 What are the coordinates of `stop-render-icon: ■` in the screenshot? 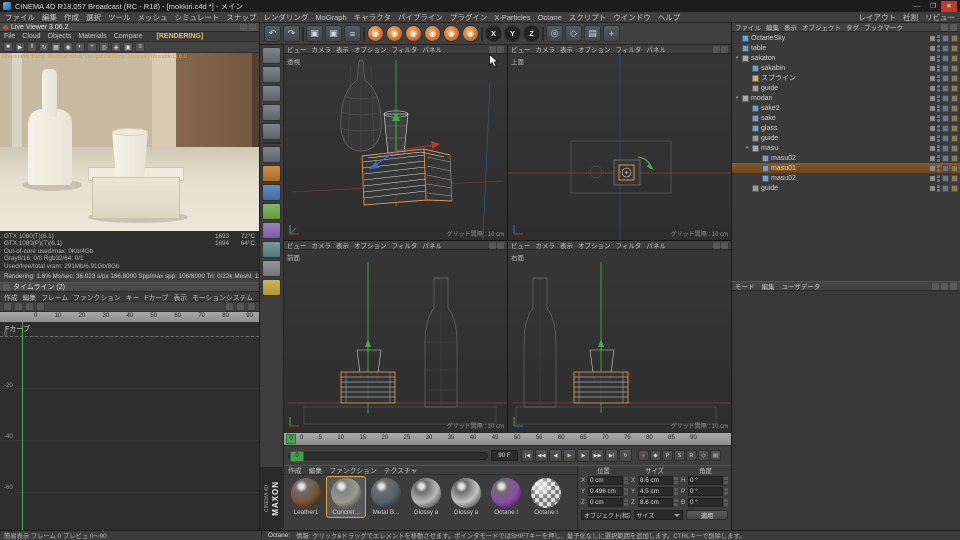 It's located at (8, 47).